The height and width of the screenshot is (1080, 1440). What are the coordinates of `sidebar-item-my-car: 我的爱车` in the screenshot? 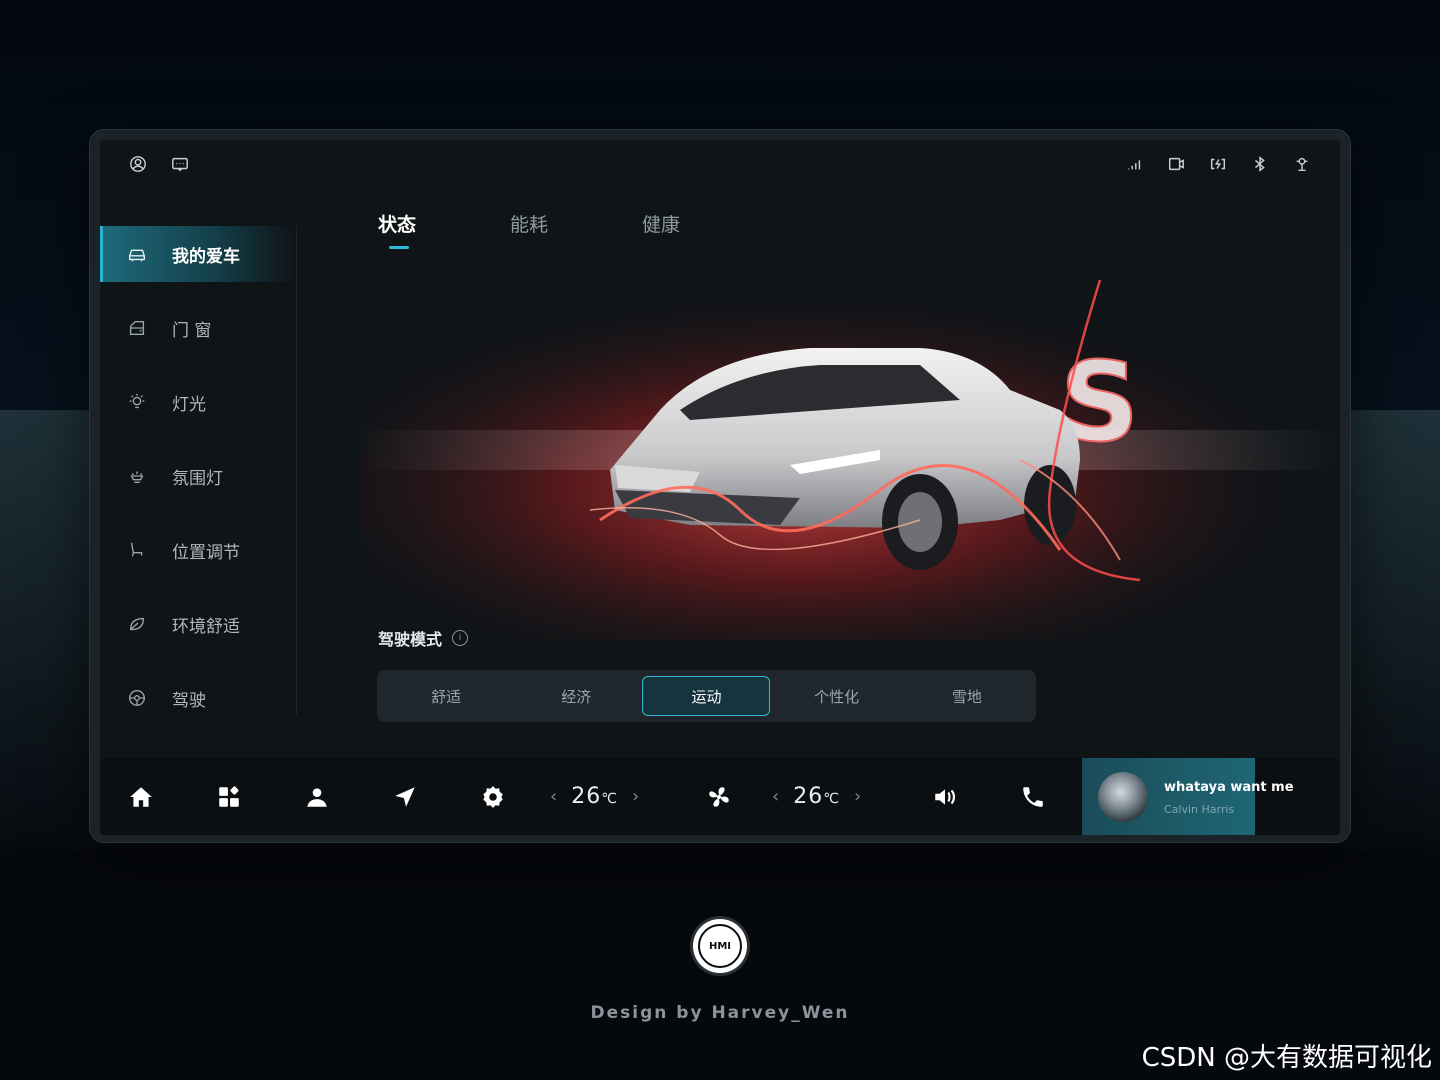 It's located at (198, 254).